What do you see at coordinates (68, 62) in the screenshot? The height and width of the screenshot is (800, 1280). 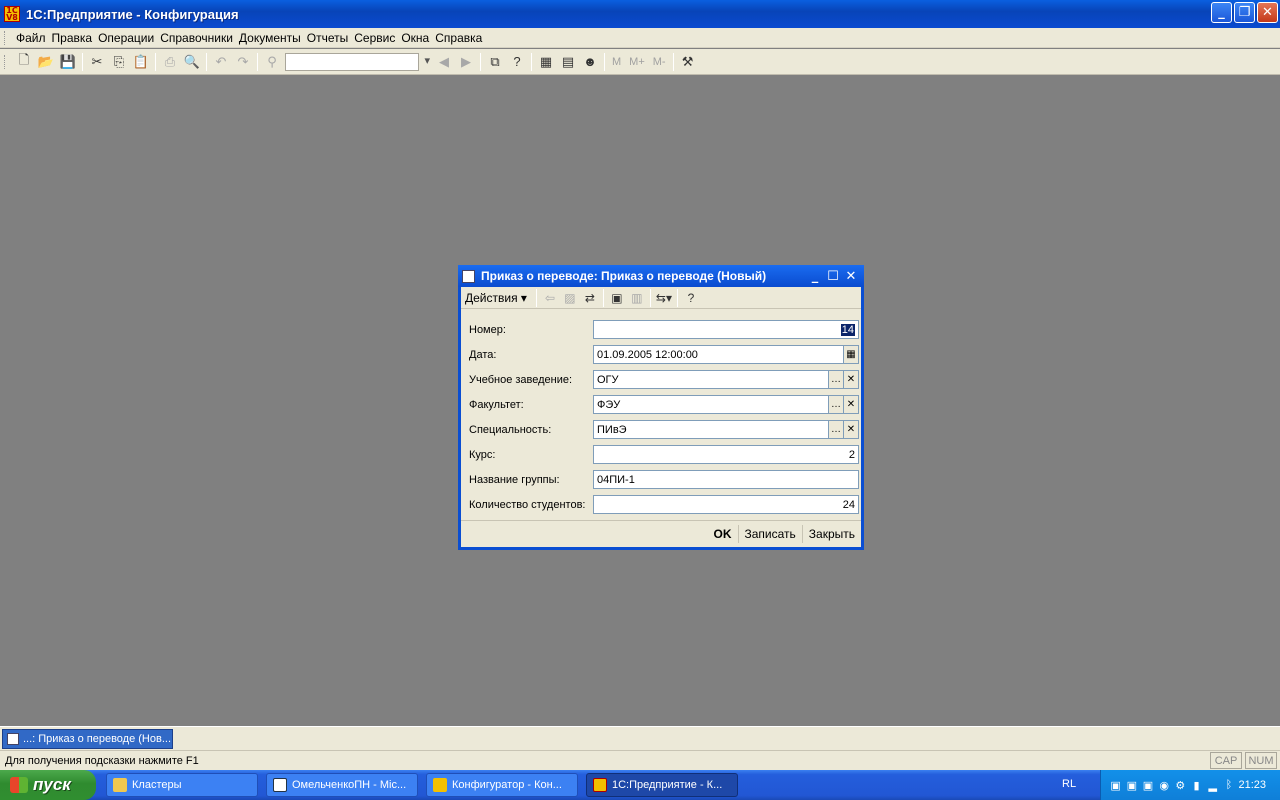 I see `save-icon: 💾` at bounding box center [68, 62].